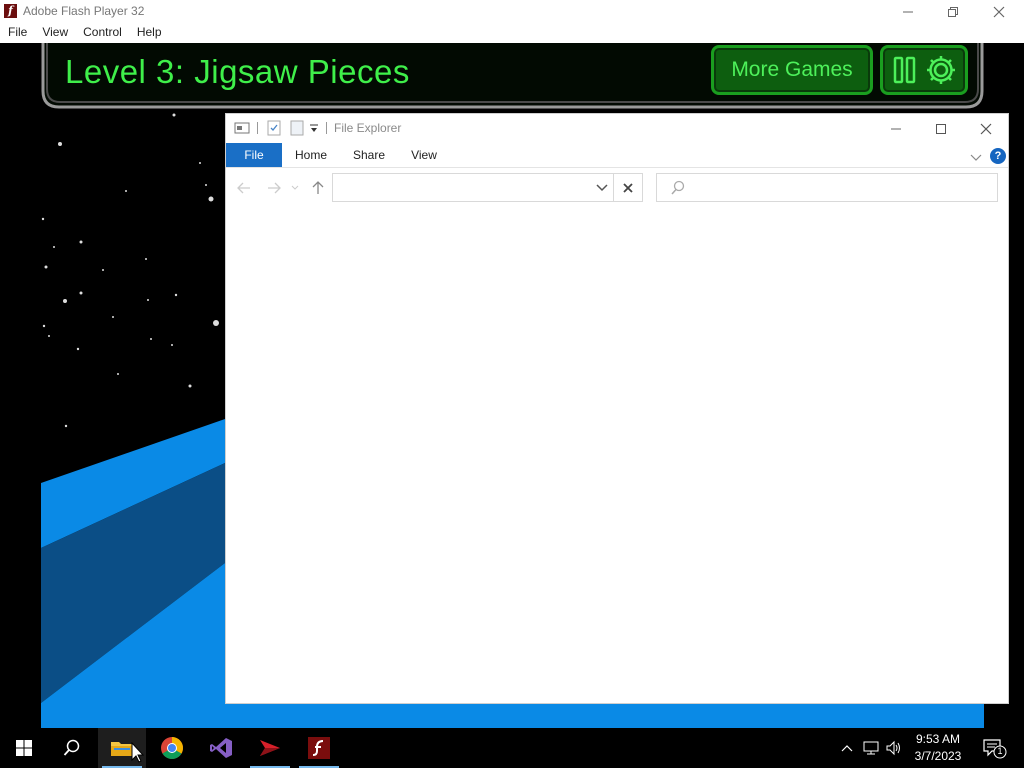  I want to click on qat-properties-button, so click(274, 128).